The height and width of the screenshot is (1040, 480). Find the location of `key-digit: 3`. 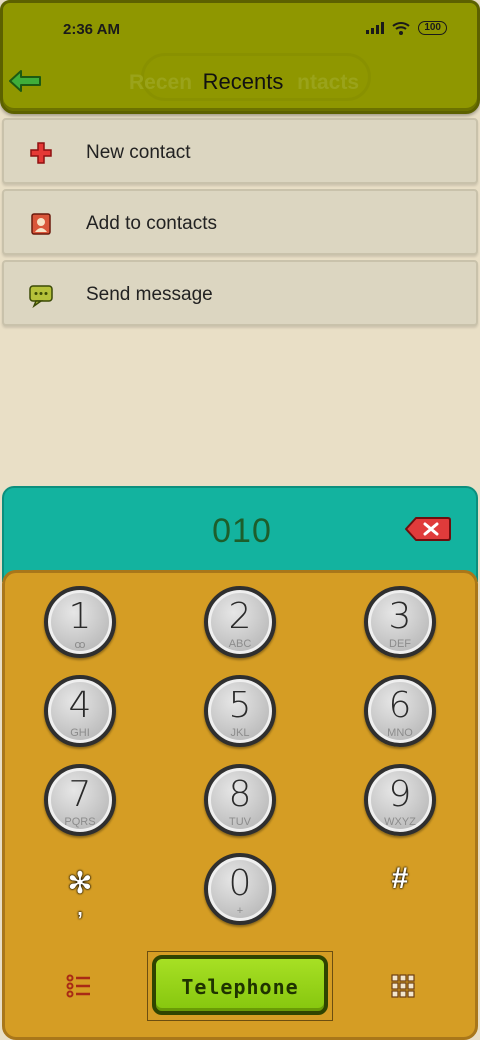

key-digit: 3 is located at coordinates (400, 616).